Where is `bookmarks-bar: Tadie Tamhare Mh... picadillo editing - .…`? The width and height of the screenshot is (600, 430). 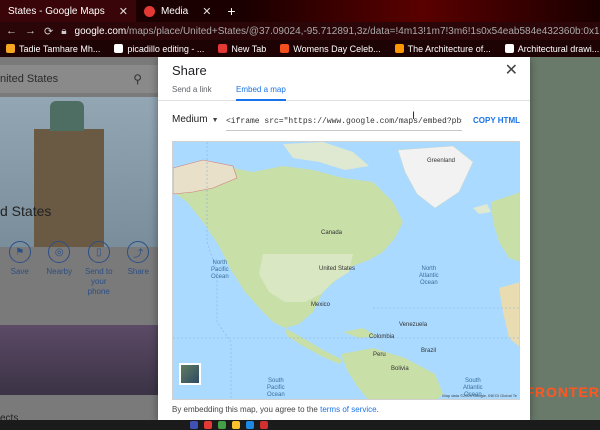
bookmarks-bar: Tadie Tamhare Mh... picadillo editing - .… is located at coordinates (300, 48).